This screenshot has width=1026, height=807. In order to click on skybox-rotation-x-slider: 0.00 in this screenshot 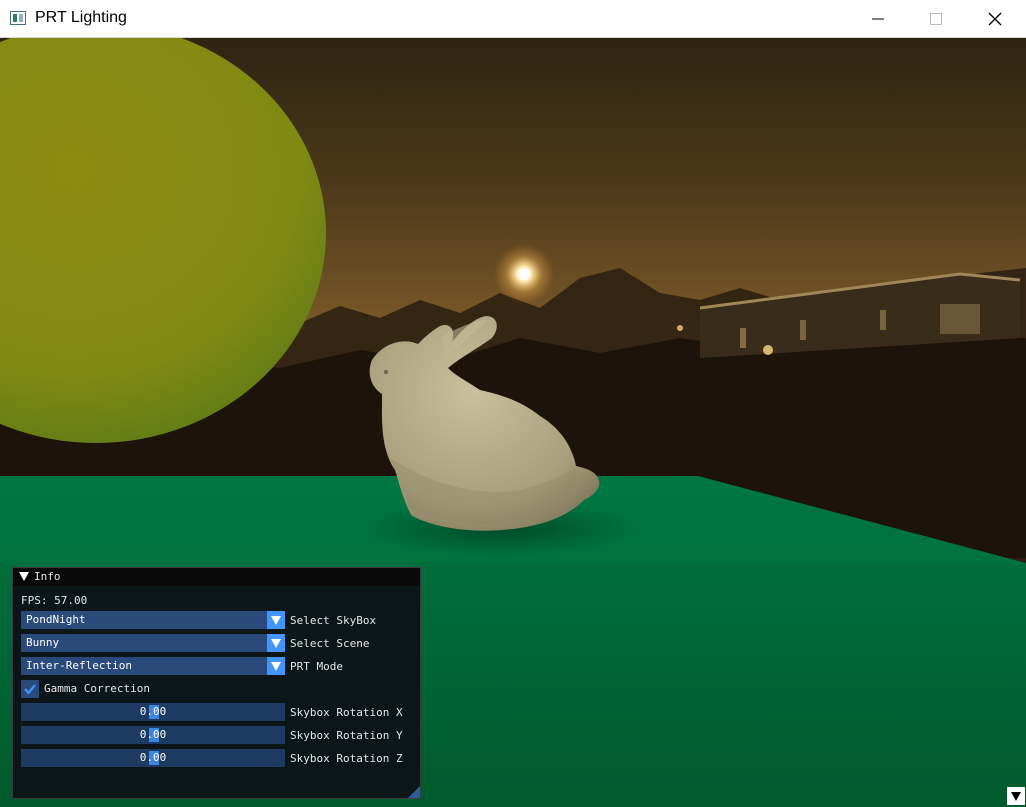, I will do `click(153, 712)`.